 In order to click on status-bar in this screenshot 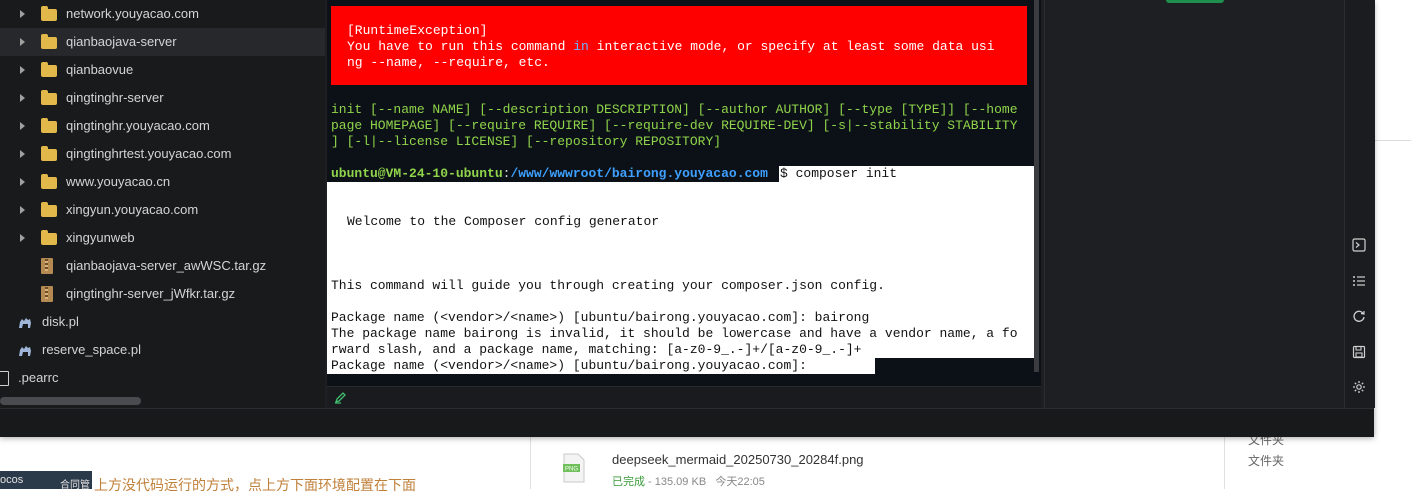, I will do `click(687, 422)`.